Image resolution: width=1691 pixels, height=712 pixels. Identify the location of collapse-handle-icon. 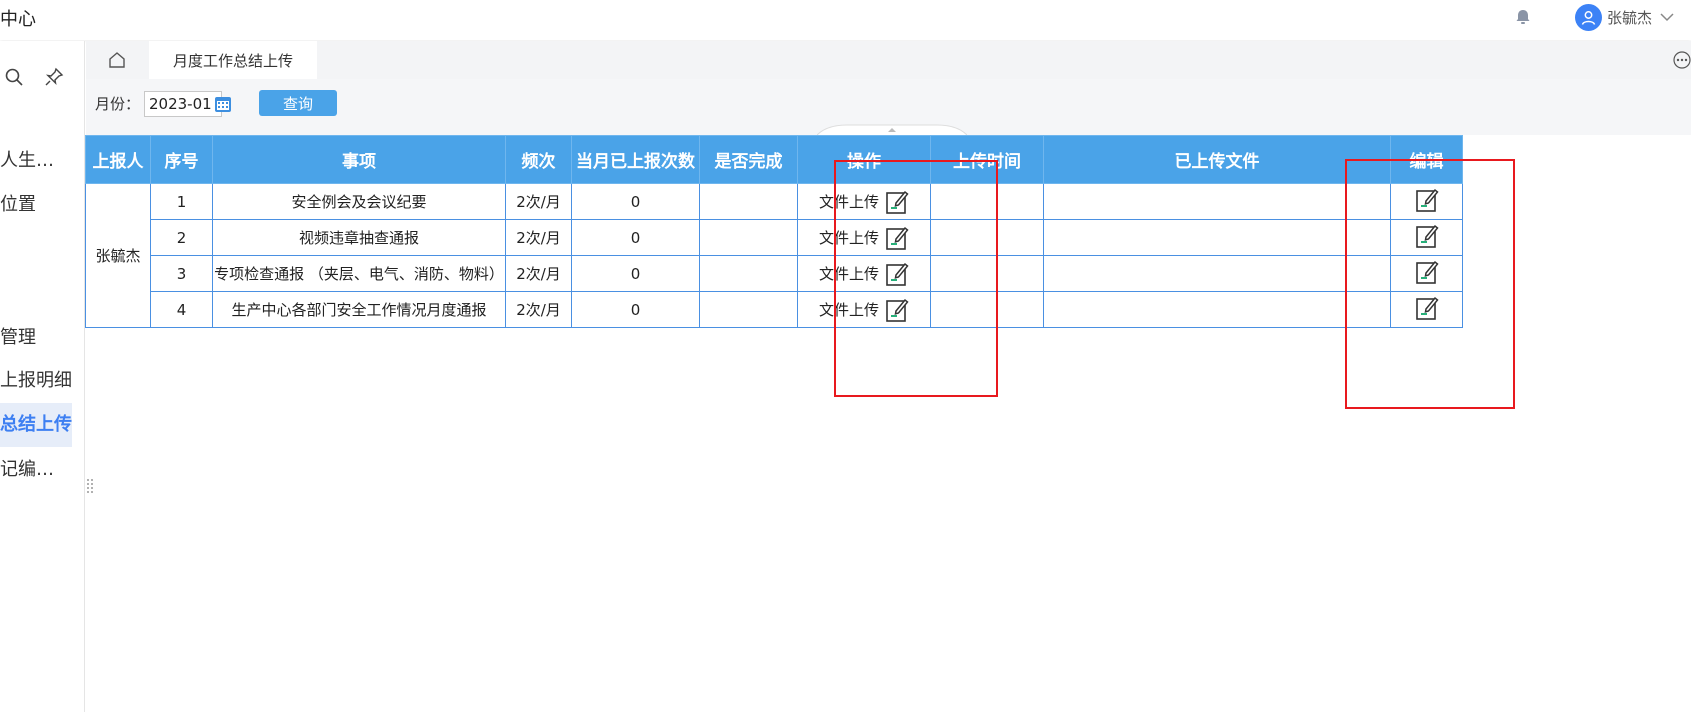
(892, 129).